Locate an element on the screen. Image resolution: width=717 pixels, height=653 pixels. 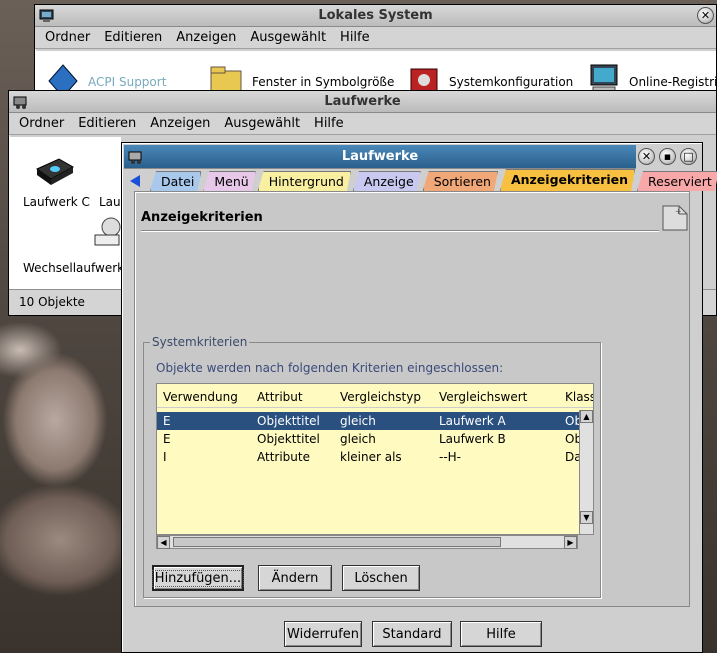
scroll-left-arrow-icon: ◀ is located at coordinates (163, 542).